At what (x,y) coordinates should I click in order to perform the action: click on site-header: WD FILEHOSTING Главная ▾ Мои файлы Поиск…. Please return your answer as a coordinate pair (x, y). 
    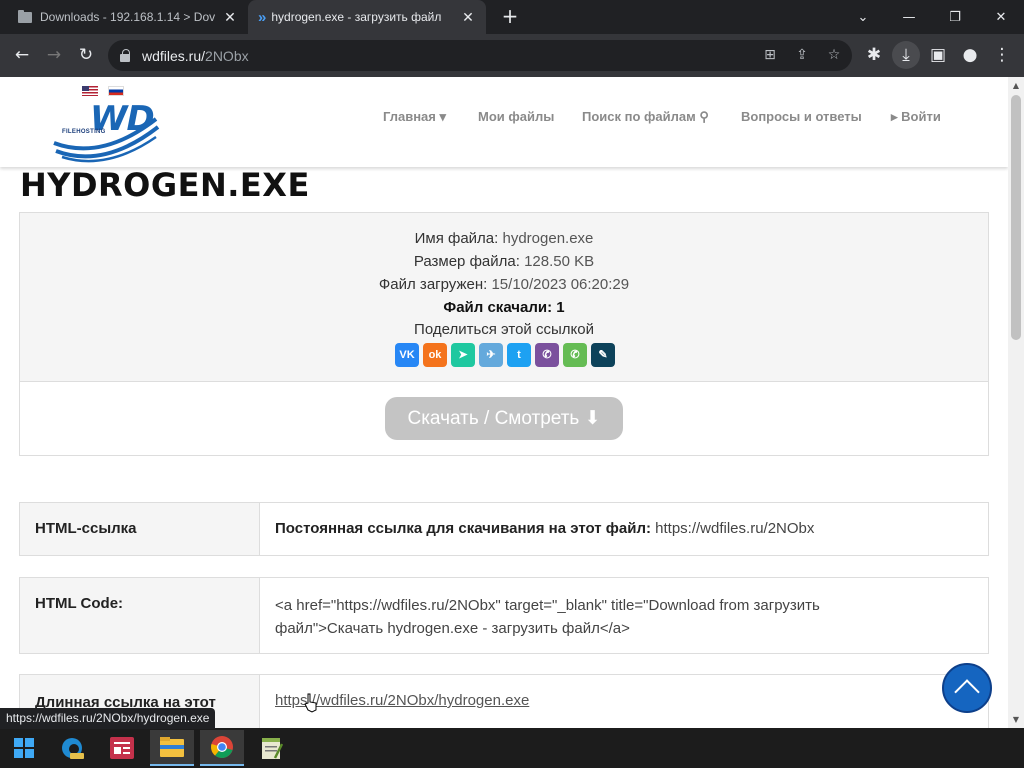
    Looking at the image, I should click on (504, 122).